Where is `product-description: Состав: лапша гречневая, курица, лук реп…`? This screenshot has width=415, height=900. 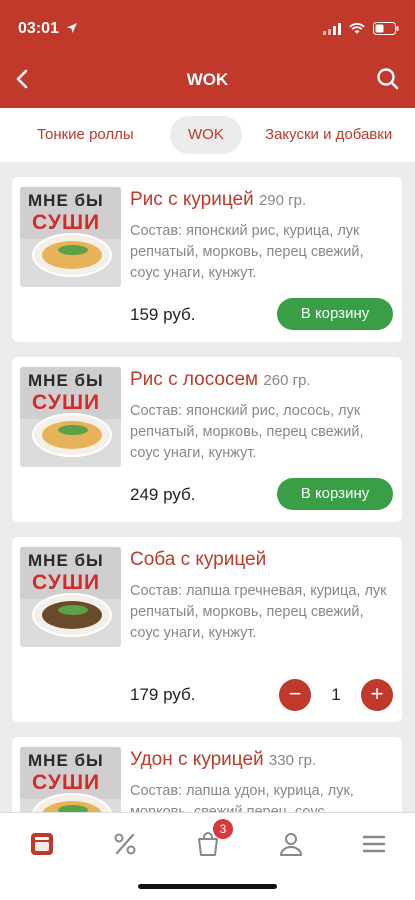
product-description: Состав: лапша гречневая, курица, лук реп… is located at coordinates (258, 612).